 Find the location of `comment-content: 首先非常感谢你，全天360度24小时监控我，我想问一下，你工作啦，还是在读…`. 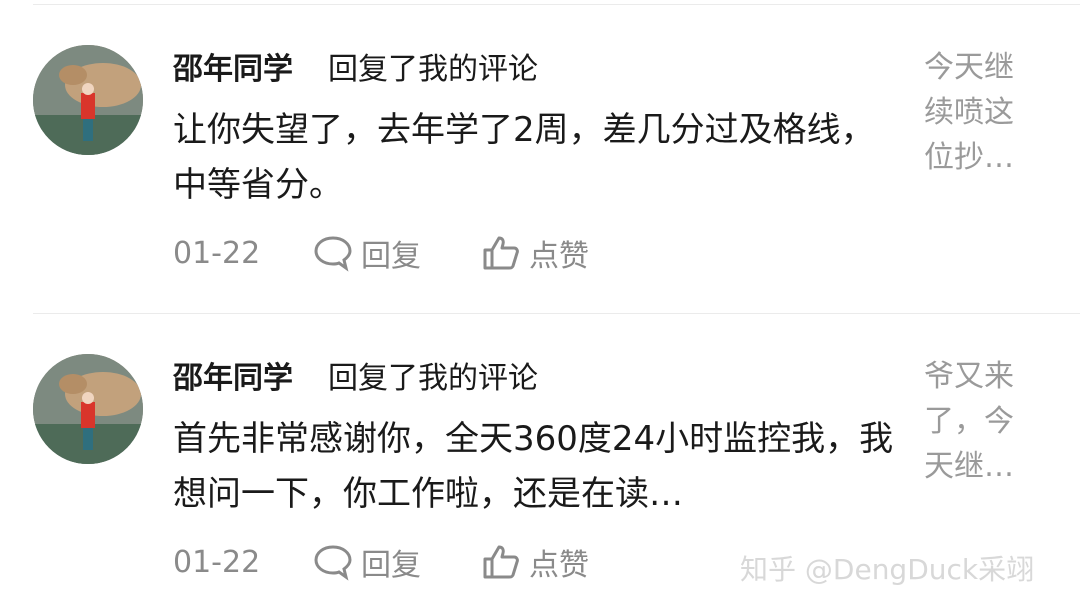

comment-content: 首先非常感谢你，全天360度24小时监控我，我想问一下，你工作啦，还是在读… is located at coordinates (538, 467).